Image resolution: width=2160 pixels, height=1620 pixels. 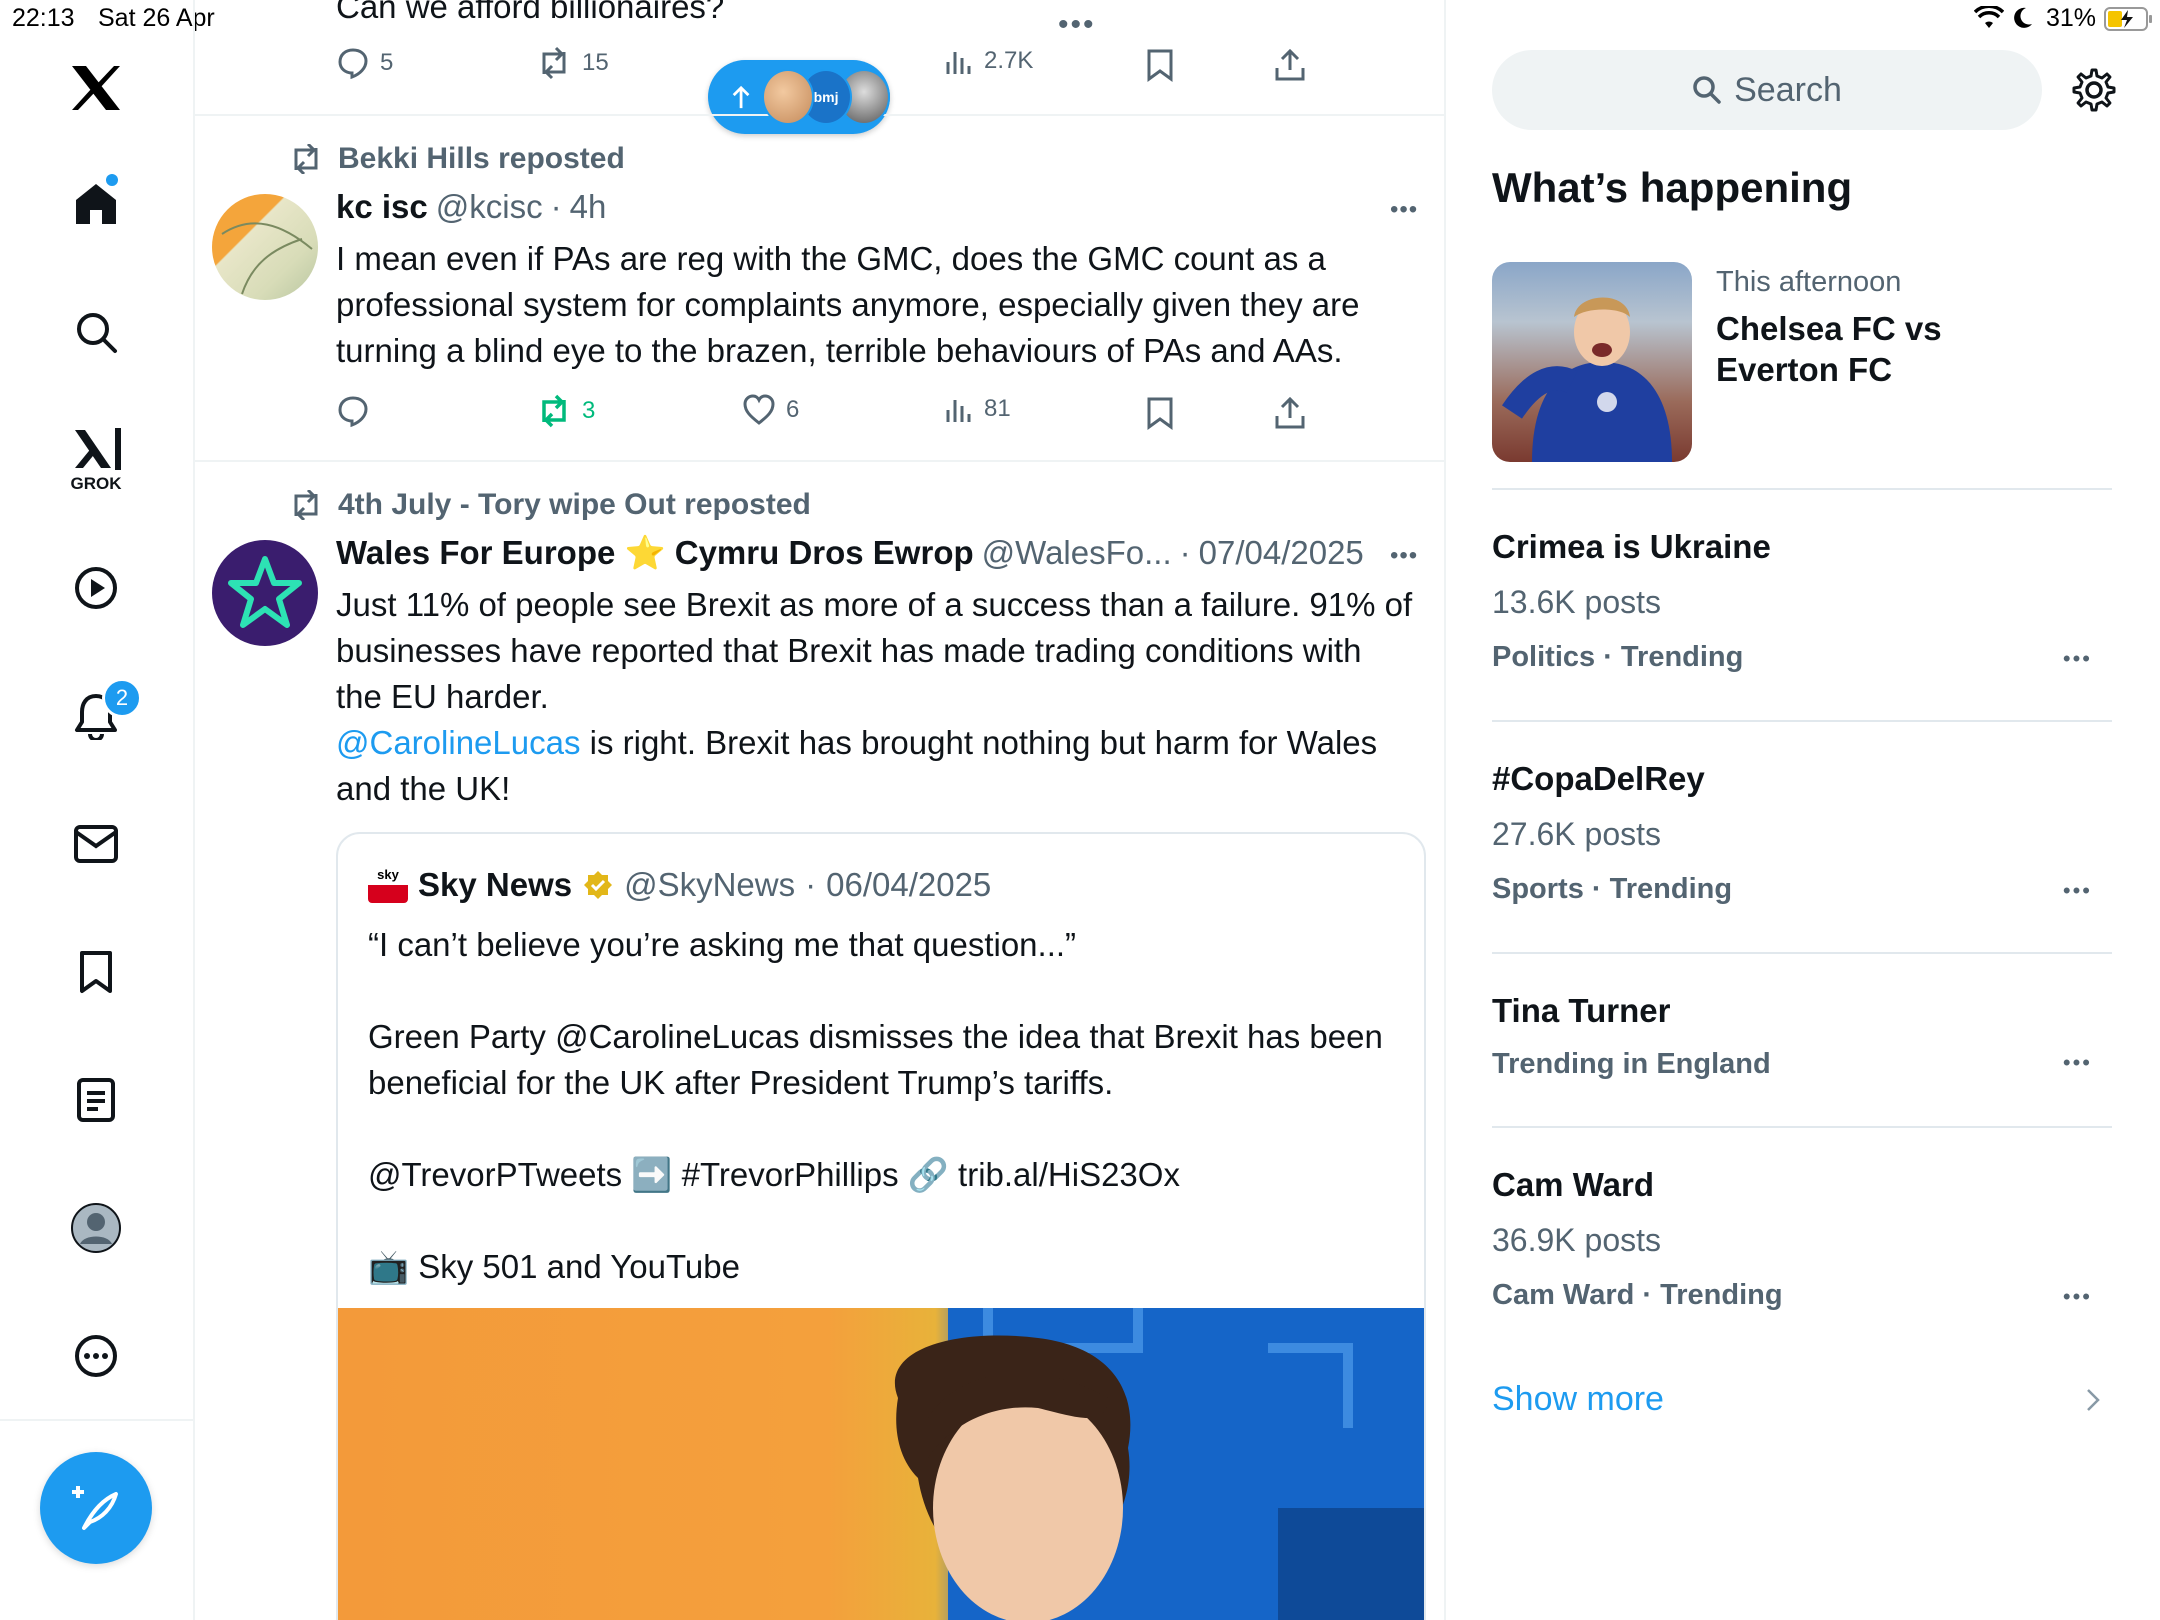 What do you see at coordinates (741, 97) in the screenshot?
I see `arrow-up-icon` at bounding box center [741, 97].